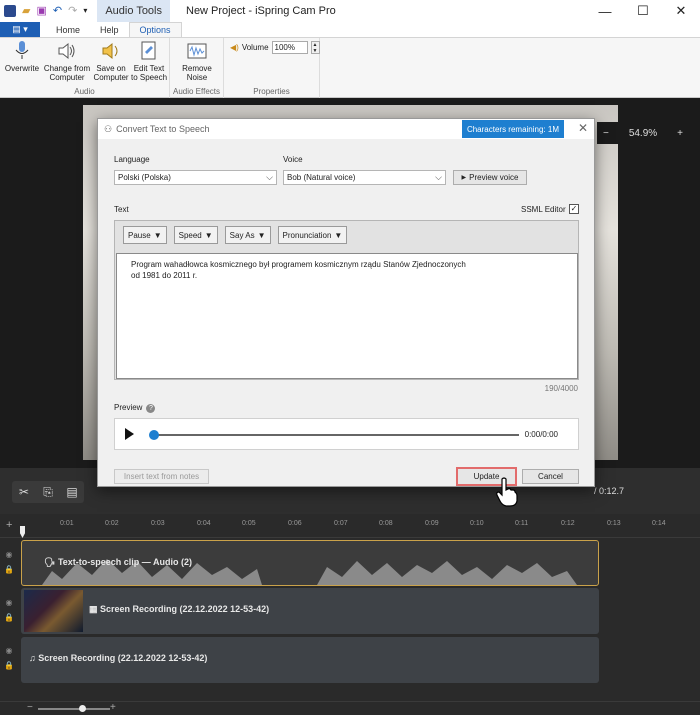 This screenshot has height=715, width=700. Describe the element at coordinates (315, 51) in the screenshot. I see `spin-down-icon: ▼` at that location.